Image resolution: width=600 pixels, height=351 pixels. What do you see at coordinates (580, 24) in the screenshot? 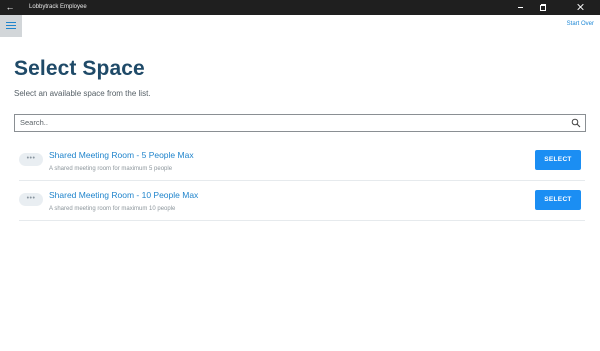
I see `start-over-link: Start Over` at bounding box center [580, 24].